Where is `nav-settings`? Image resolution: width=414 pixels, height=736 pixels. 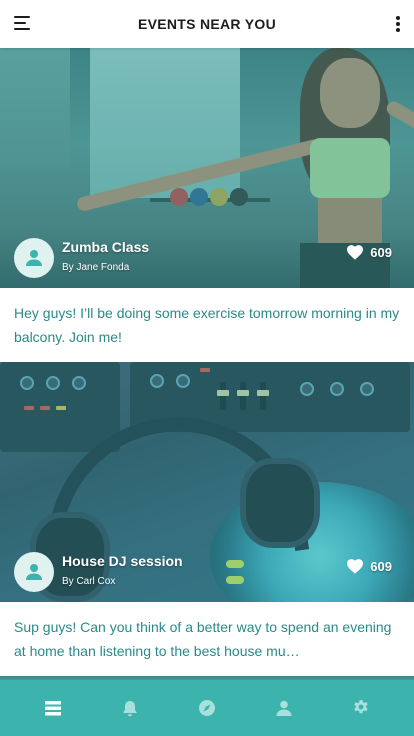
nav-settings is located at coordinates (361, 708).